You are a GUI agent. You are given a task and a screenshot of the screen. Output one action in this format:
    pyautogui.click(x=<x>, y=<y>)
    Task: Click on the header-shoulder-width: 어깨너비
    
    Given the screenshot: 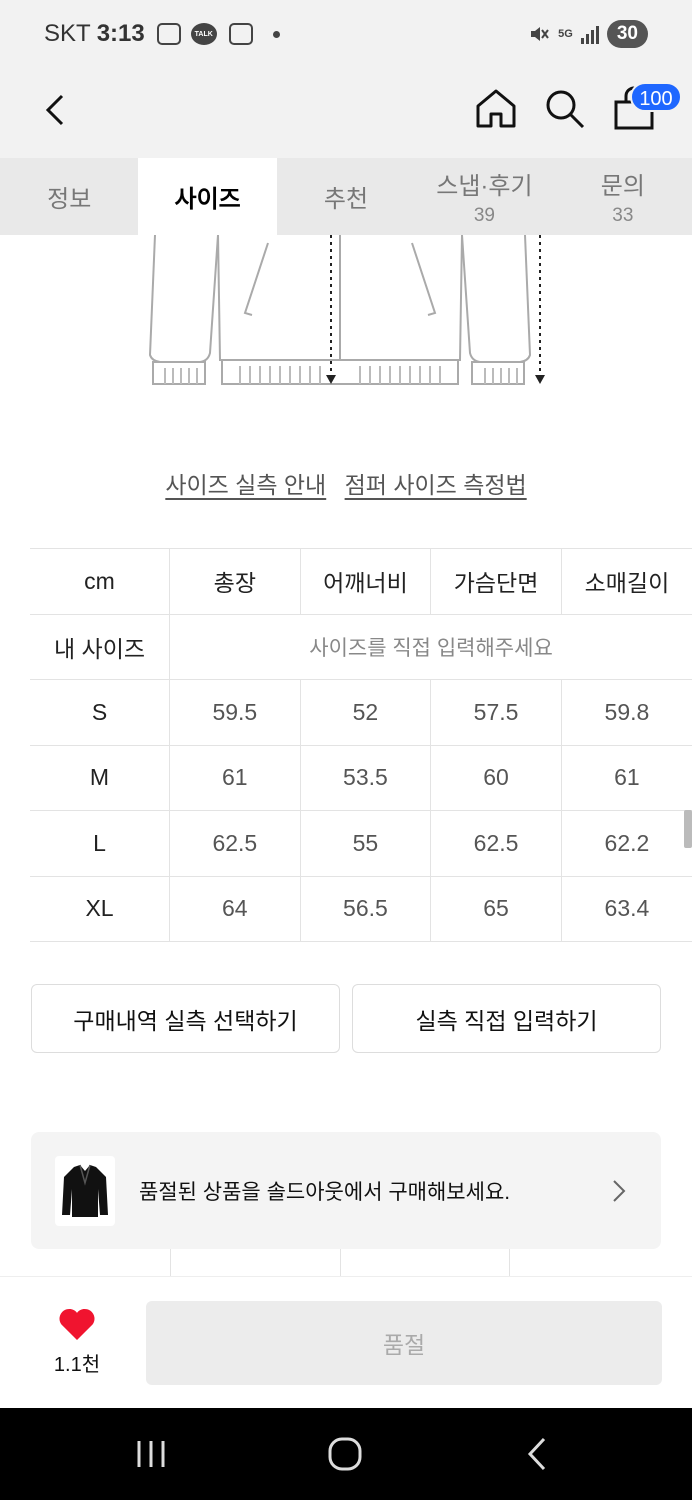 What is the action you would take?
    pyautogui.click(x=366, y=581)
    